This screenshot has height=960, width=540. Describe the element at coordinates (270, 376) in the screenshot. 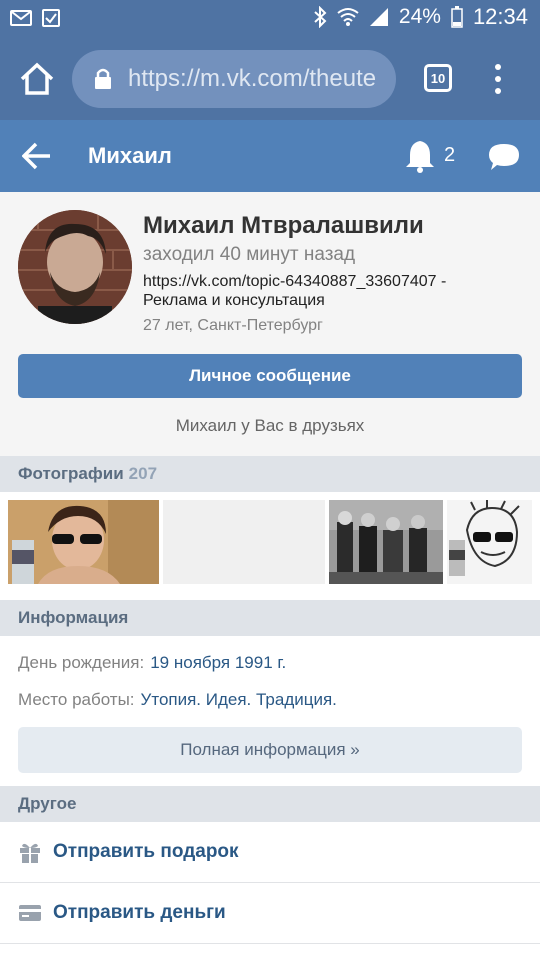

I see `send-message-button: Личное сообщение` at that location.